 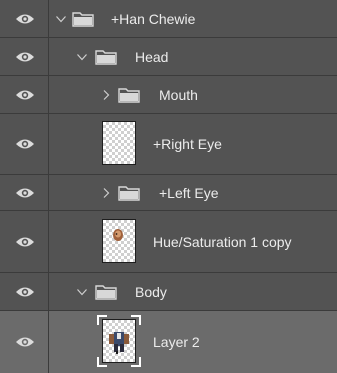 I want to click on layer-row-mouth: Mouth, so click(x=168, y=95).